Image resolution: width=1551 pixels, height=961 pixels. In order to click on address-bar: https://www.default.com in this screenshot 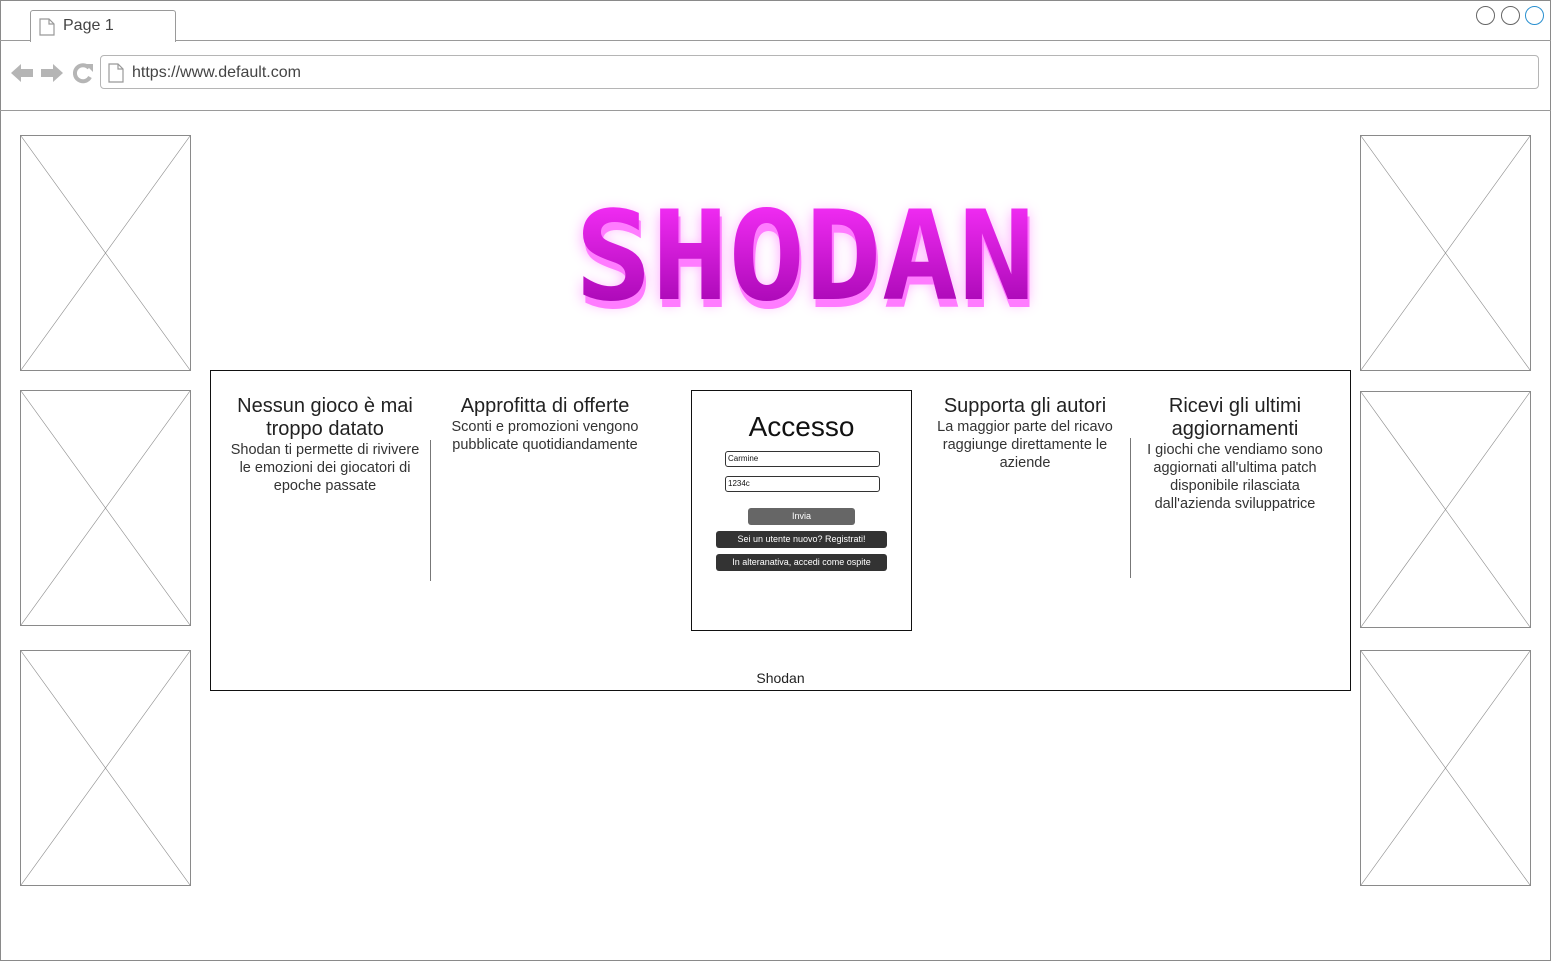, I will do `click(819, 72)`.